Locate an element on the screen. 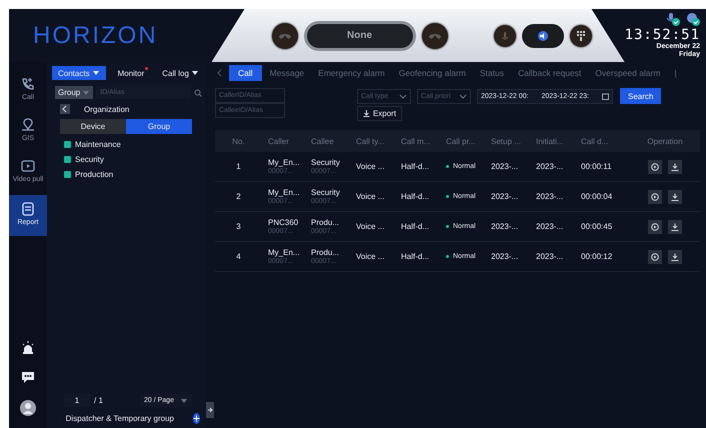 Image resolution: width=706 pixels, height=428 pixels. panel-tab: Monitor is located at coordinates (131, 73).